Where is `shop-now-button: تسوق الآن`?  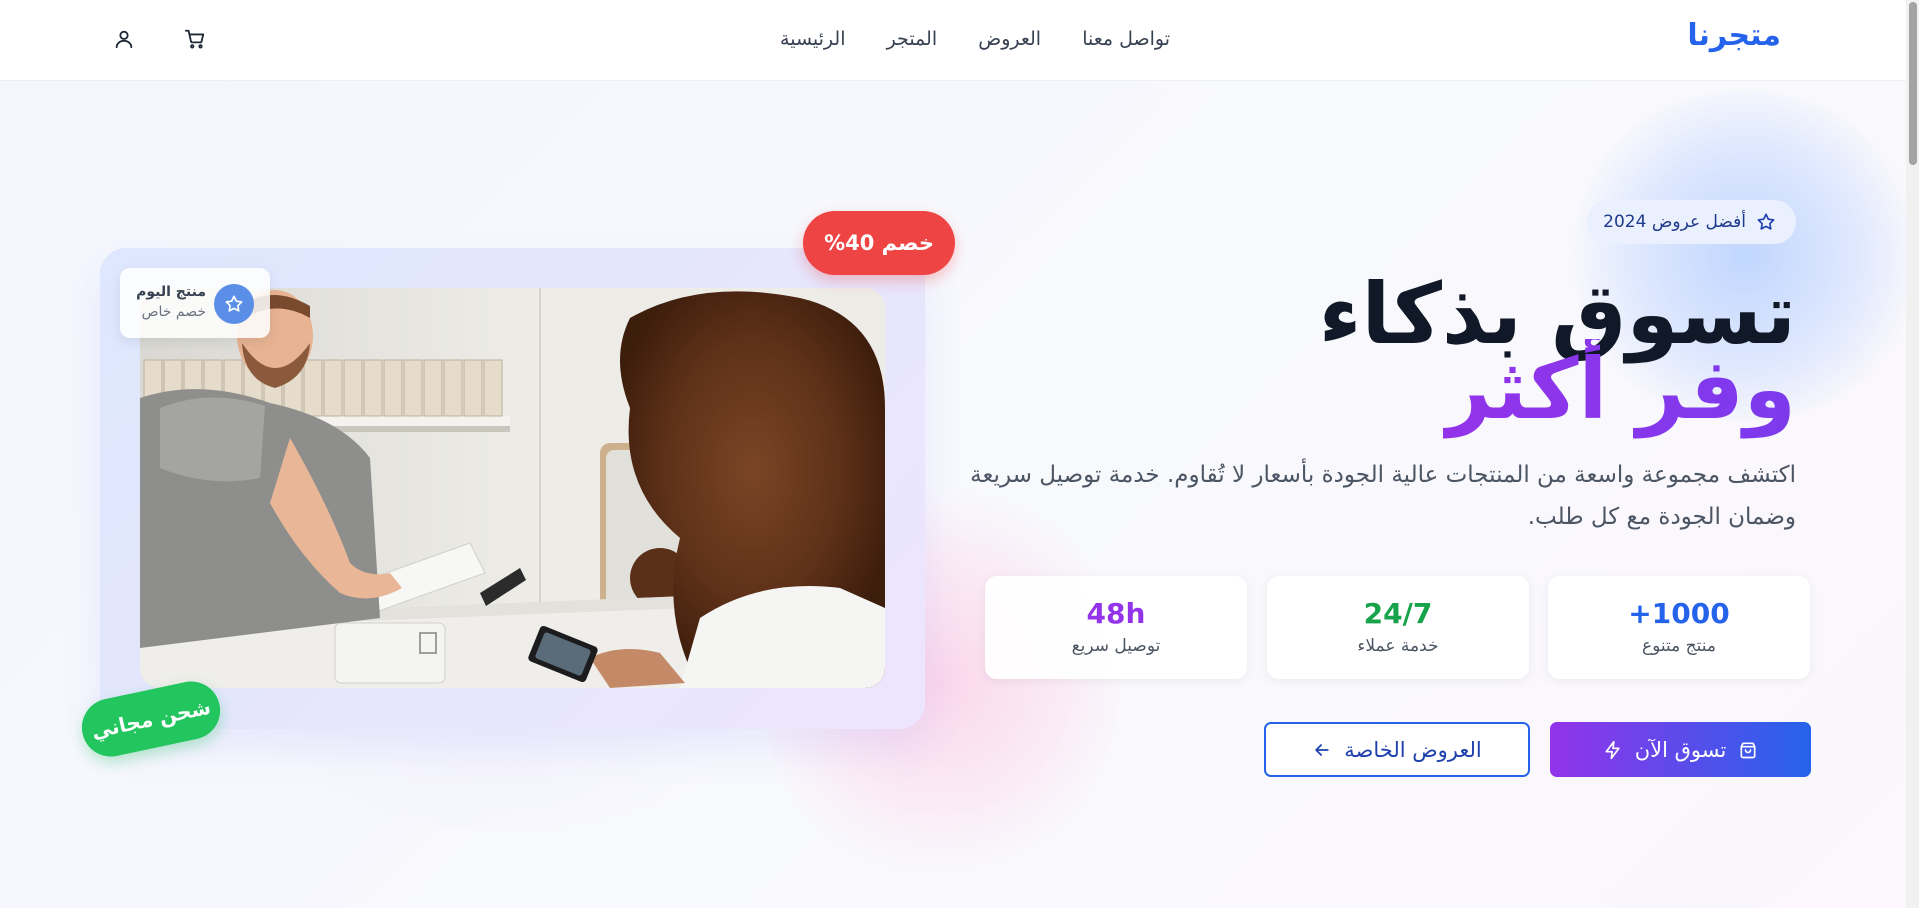
shop-now-button: تسوق الآن is located at coordinates (1680, 749).